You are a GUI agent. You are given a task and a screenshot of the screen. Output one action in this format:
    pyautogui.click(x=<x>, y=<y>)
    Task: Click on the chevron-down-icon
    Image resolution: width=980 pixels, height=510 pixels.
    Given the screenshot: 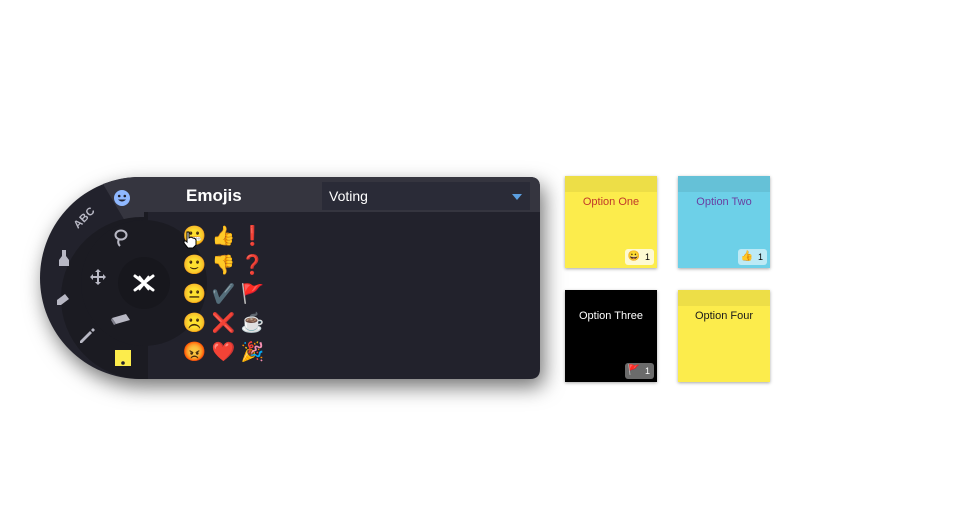 What is the action you would take?
    pyautogui.click(x=517, y=197)
    